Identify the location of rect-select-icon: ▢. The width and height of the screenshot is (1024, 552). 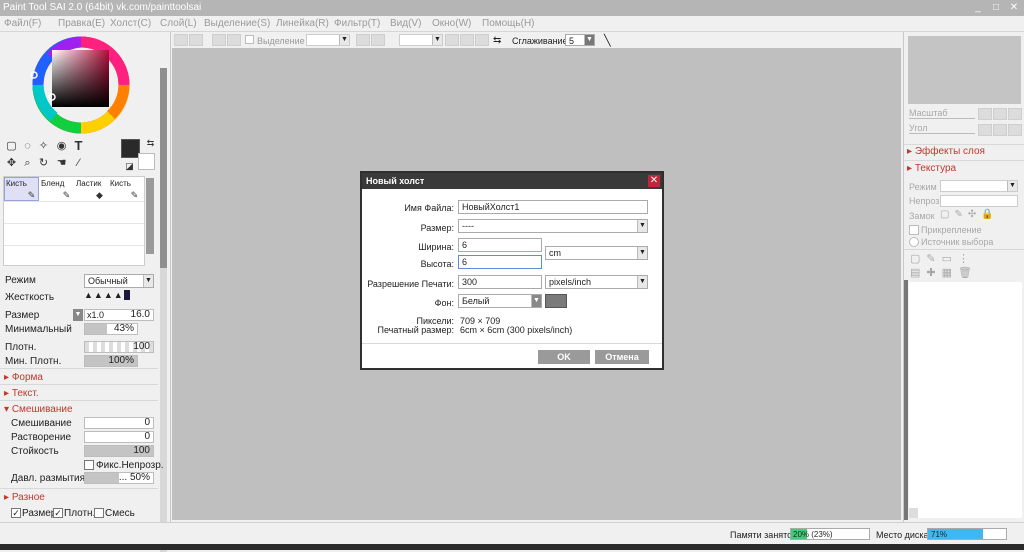
(11, 146).